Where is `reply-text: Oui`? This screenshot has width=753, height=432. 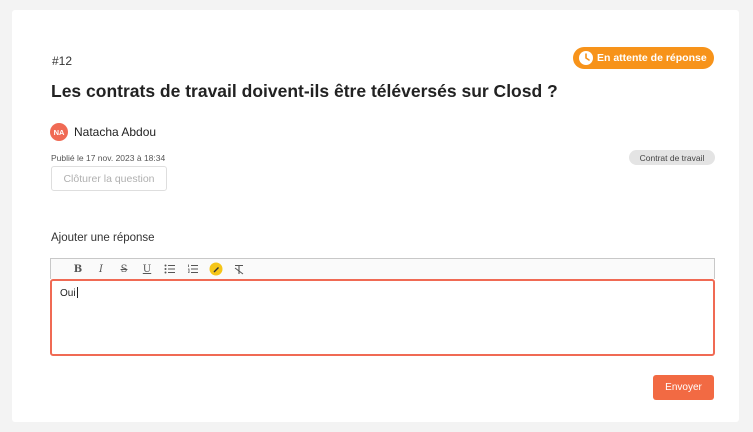 reply-text: Oui is located at coordinates (68, 293).